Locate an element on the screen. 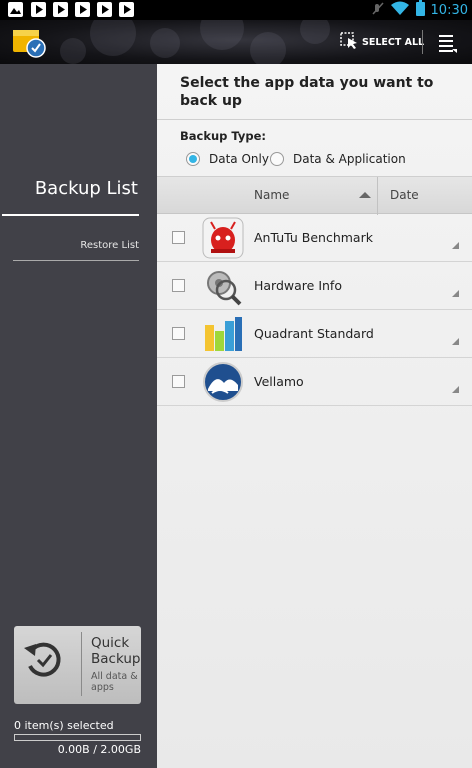  storage-text: 0.00B / 2.00GB is located at coordinates (99, 749).